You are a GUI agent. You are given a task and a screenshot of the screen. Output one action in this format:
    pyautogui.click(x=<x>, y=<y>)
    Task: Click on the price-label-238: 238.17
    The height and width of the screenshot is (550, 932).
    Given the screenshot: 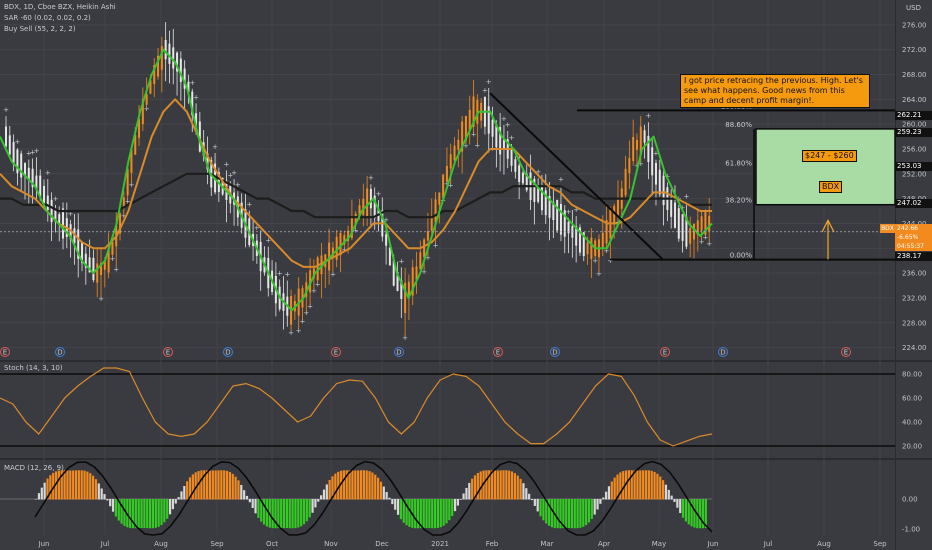 What is the action you would take?
    pyautogui.click(x=913, y=256)
    